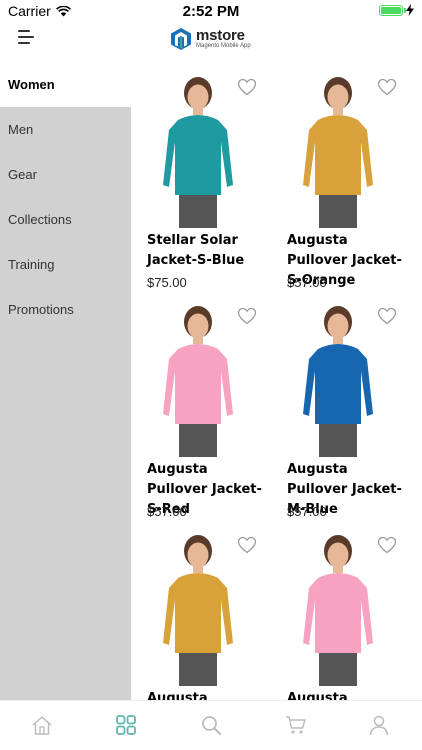  I want to click on brand-logo: mstore Magento Mobile App, so click(210, 39).